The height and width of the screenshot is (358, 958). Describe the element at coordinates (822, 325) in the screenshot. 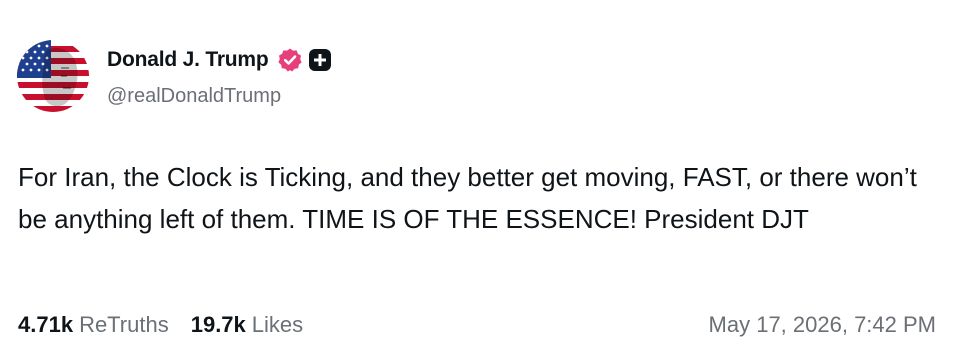

I see `post-timestamp: May 17, 2026, 7:42 PM` at that location.